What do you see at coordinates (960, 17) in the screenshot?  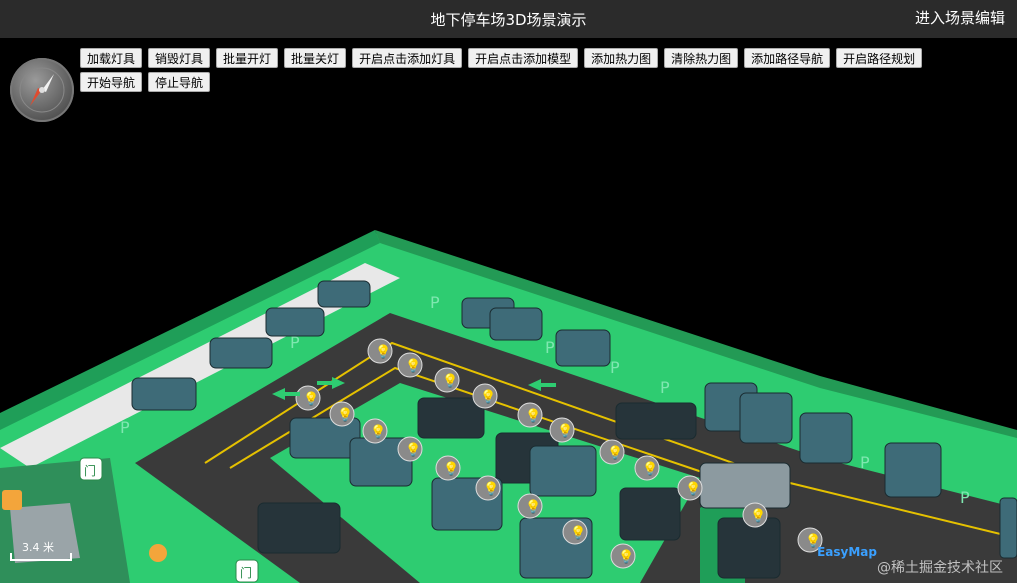 I see `enter-scene-edit-link: 进入场景编辑` at bounding box center [960, 17].